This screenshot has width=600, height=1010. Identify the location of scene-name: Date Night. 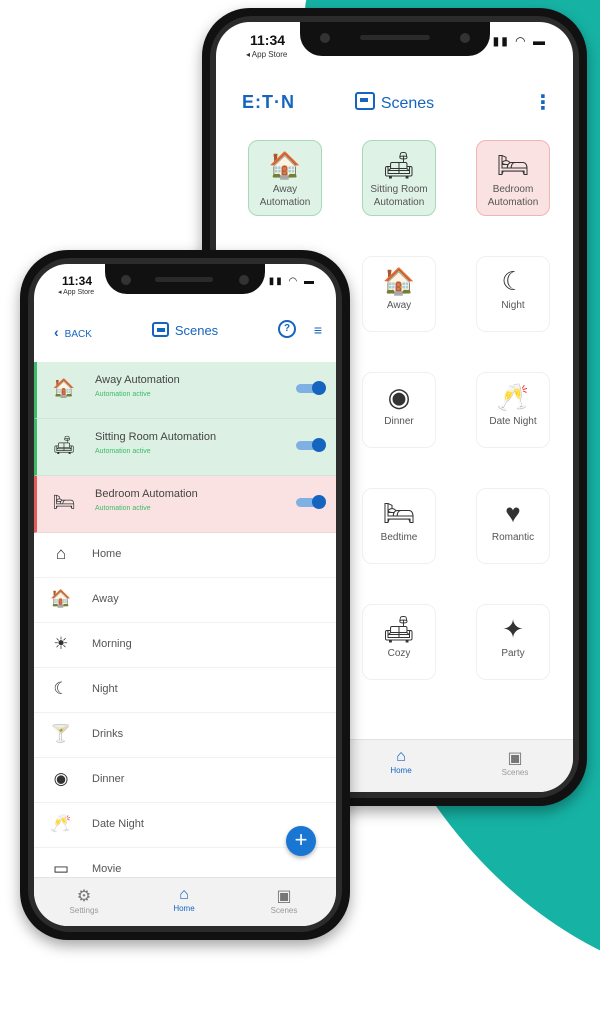
(118, 824).